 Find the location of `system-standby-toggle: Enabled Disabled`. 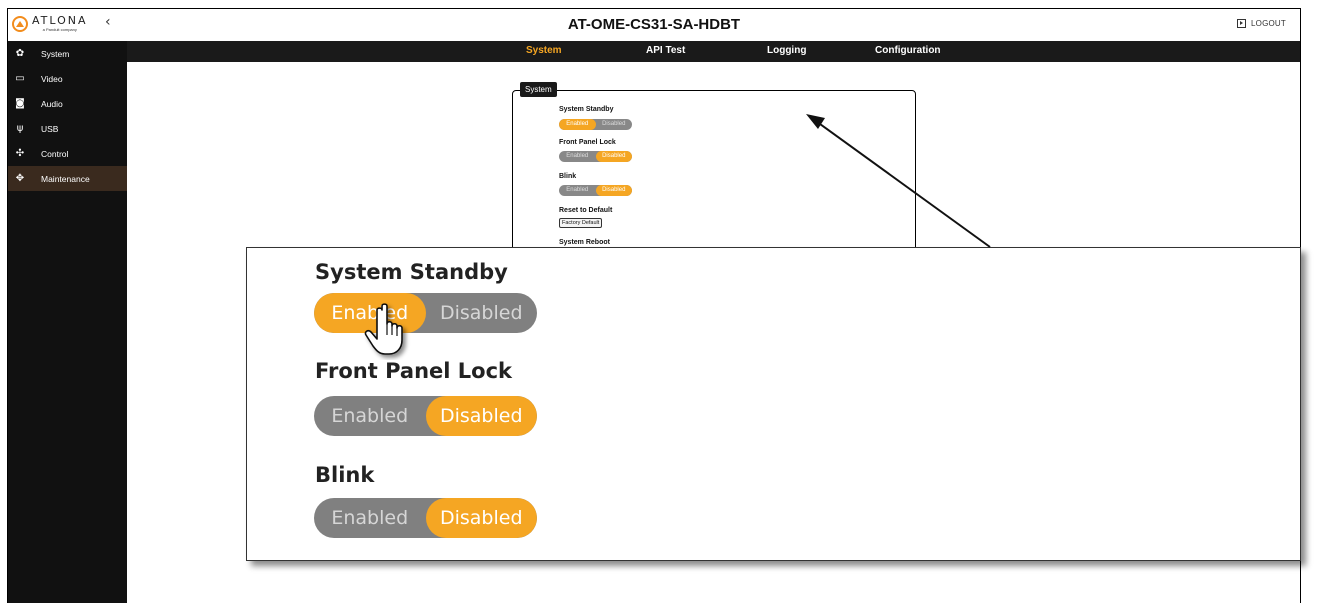

system-standby-toggle: Enabled Disabled is located at coordinates (595, 124).